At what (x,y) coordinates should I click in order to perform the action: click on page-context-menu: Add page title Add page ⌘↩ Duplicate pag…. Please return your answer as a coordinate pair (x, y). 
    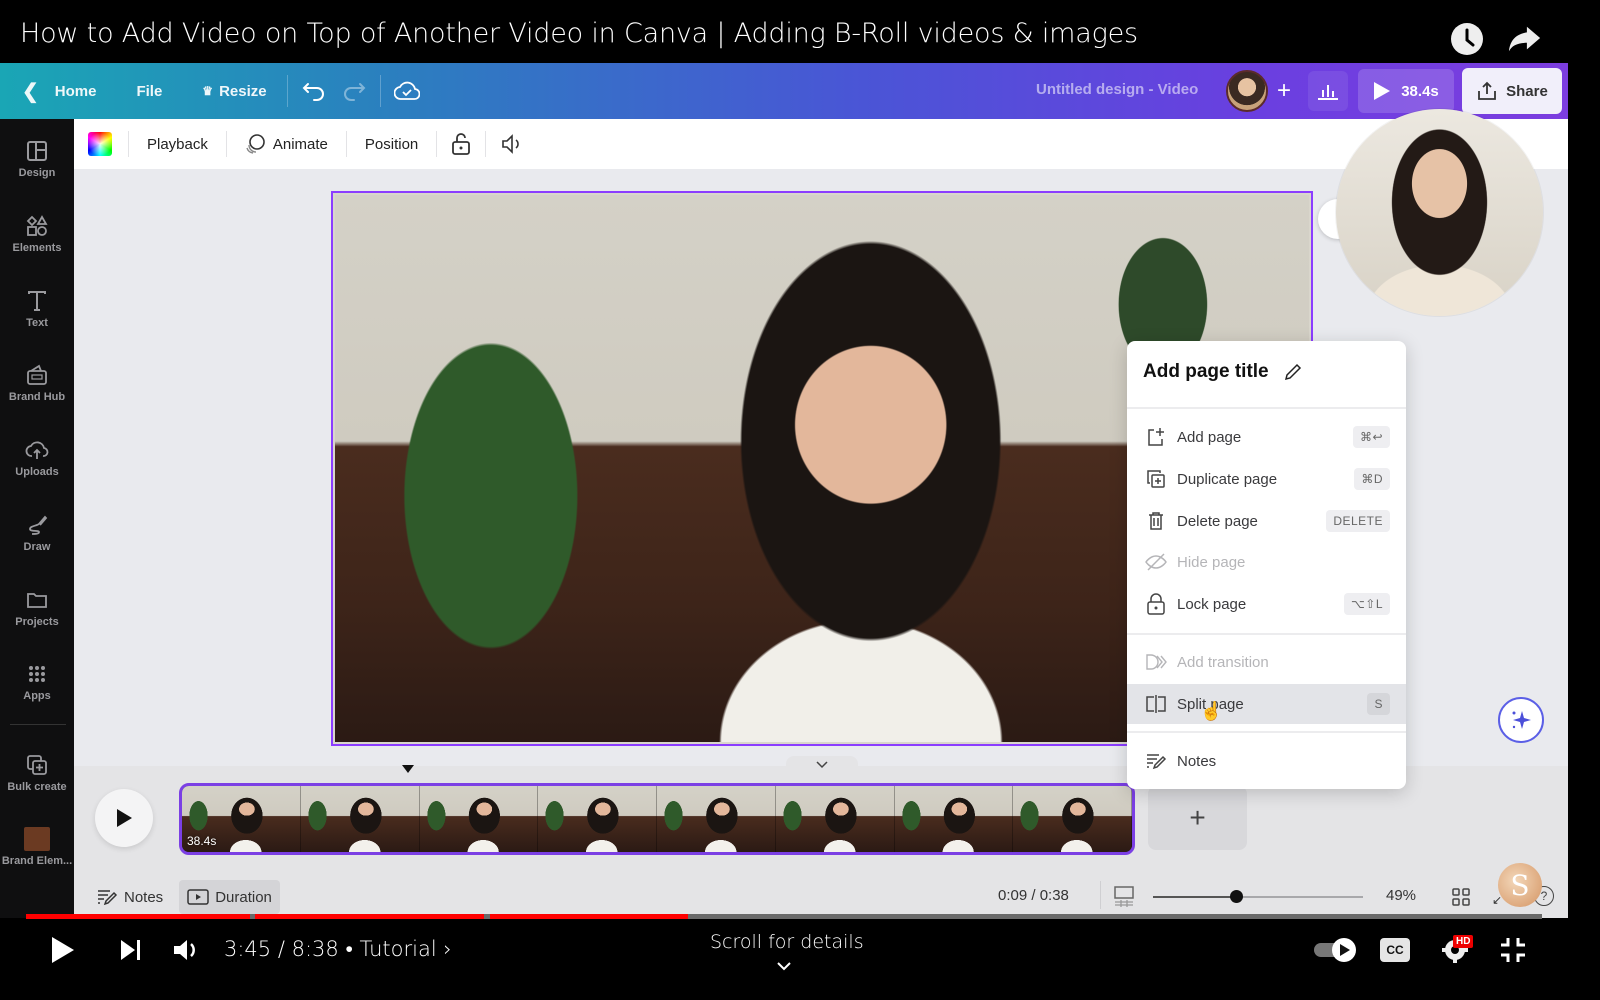
    Looking at the image, I should click on (1266, 565).